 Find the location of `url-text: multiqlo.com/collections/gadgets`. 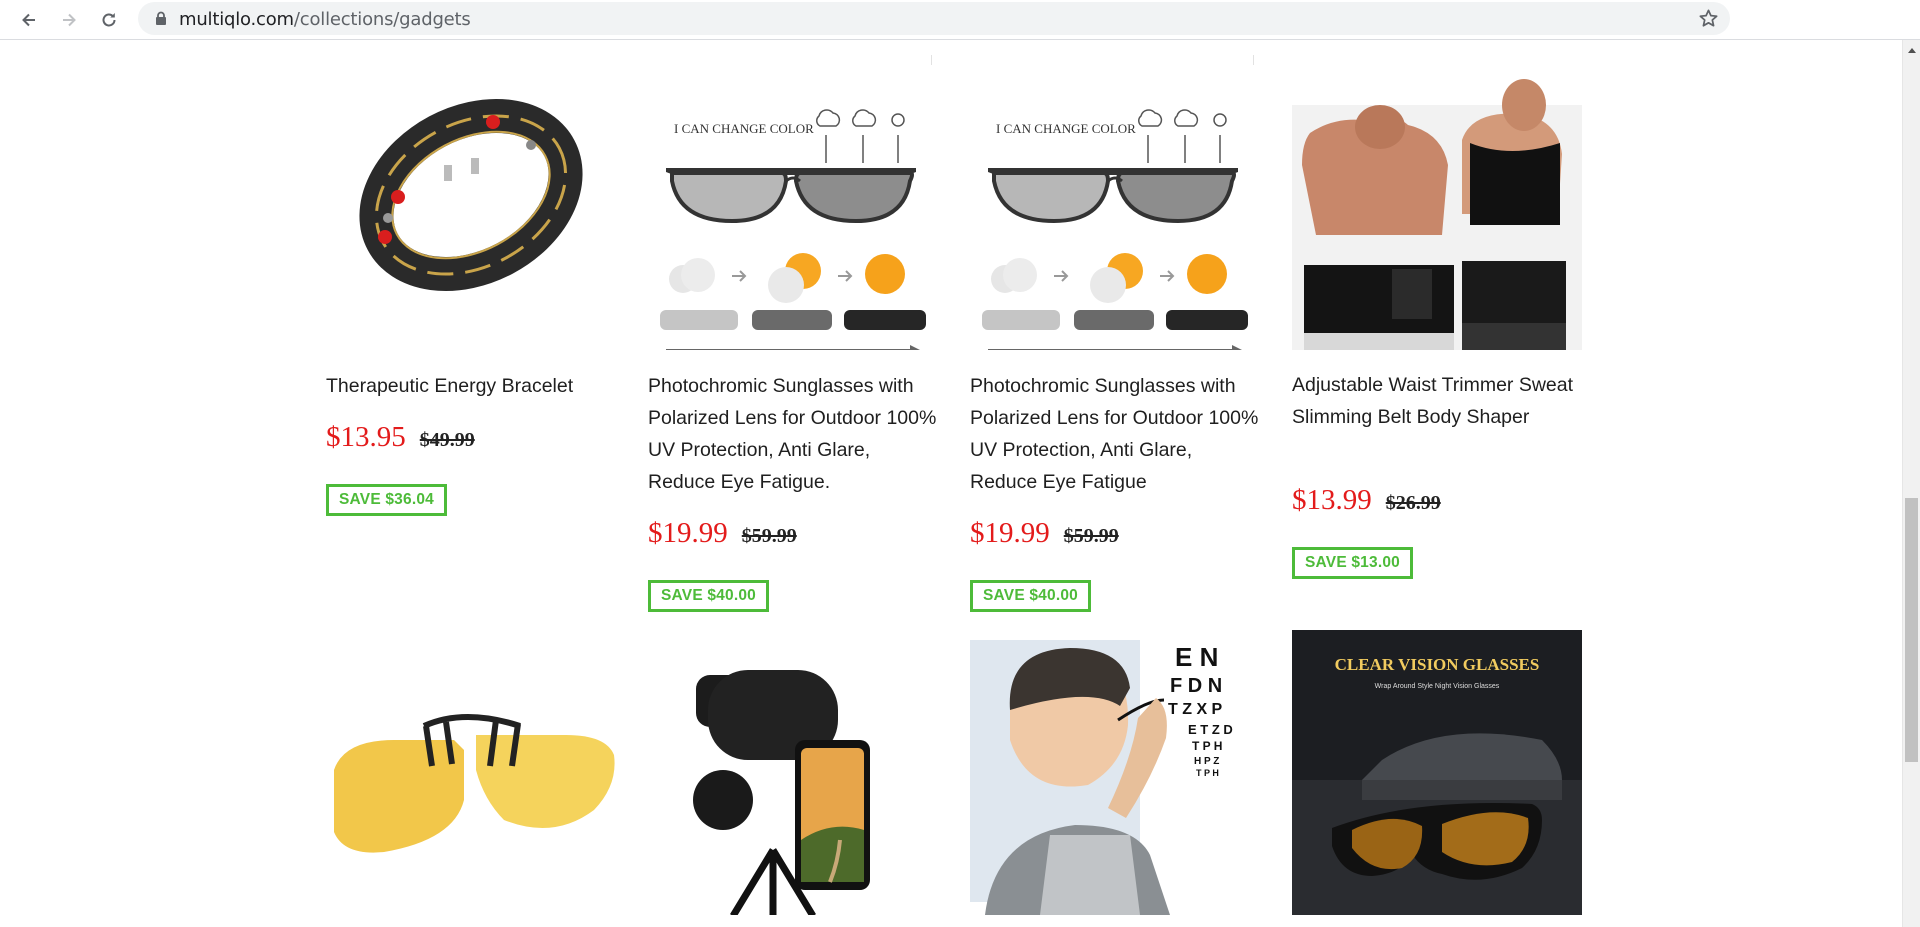

url-text: multiqlo.com/collections/gadgets is located at coordinates (325, 19).